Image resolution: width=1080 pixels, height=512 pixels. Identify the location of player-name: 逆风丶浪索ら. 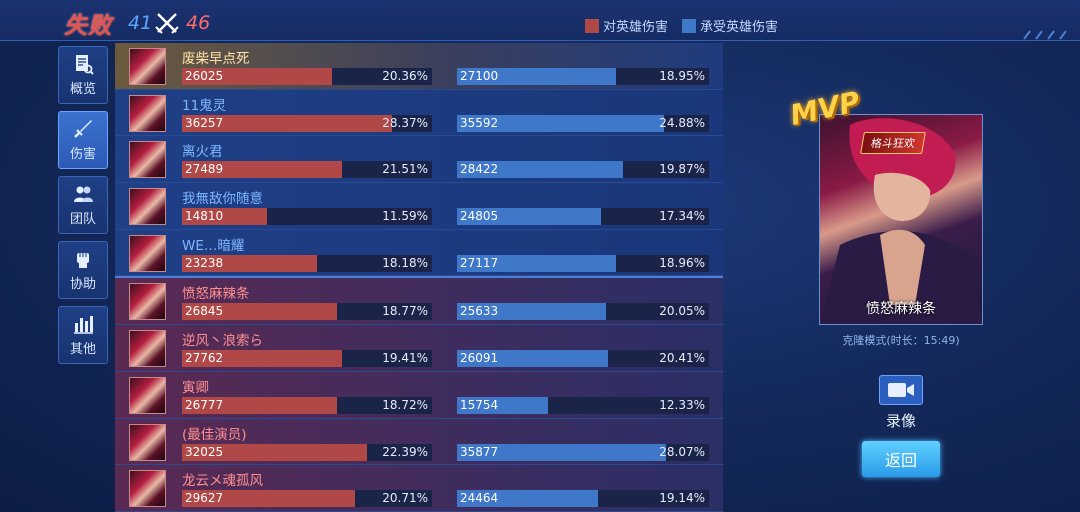
(222, 341).